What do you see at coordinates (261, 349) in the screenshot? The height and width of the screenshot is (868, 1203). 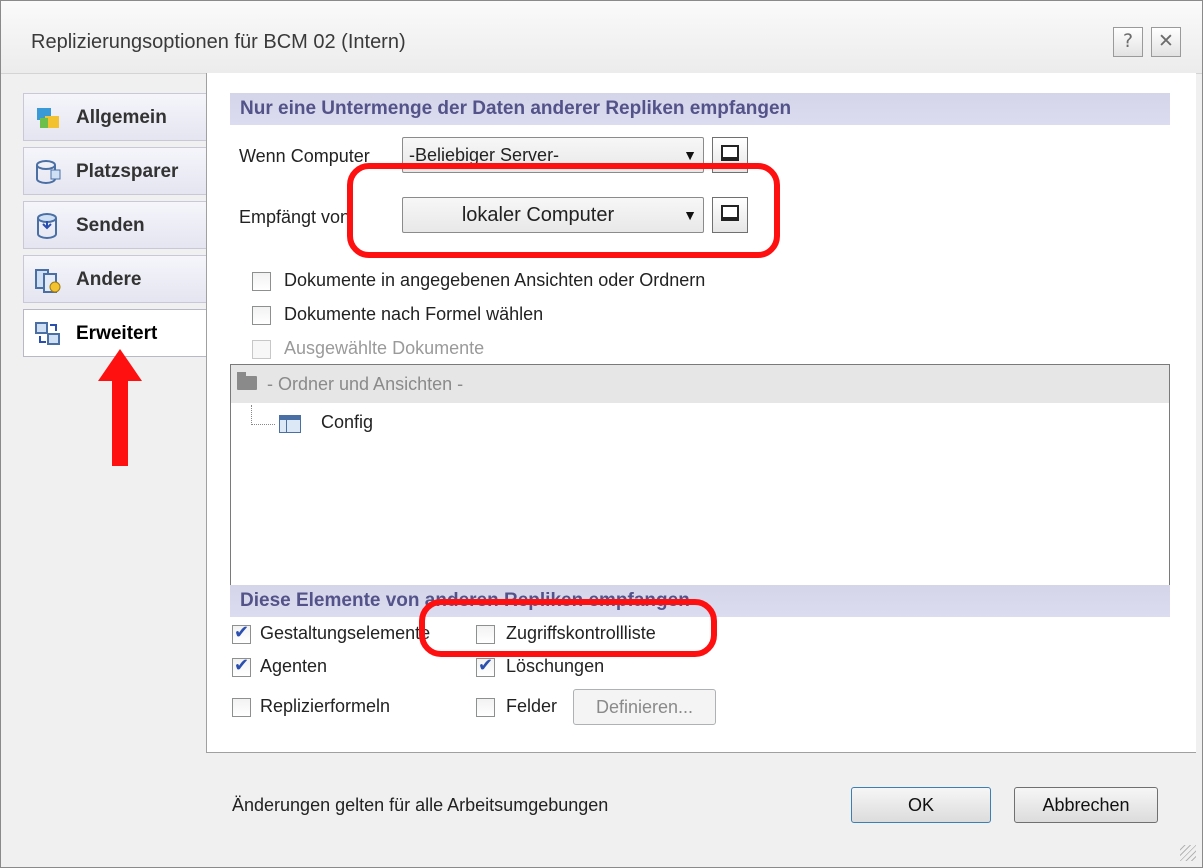 I see `option-selected-docs-checkbox` at bounding box center [261, 349].